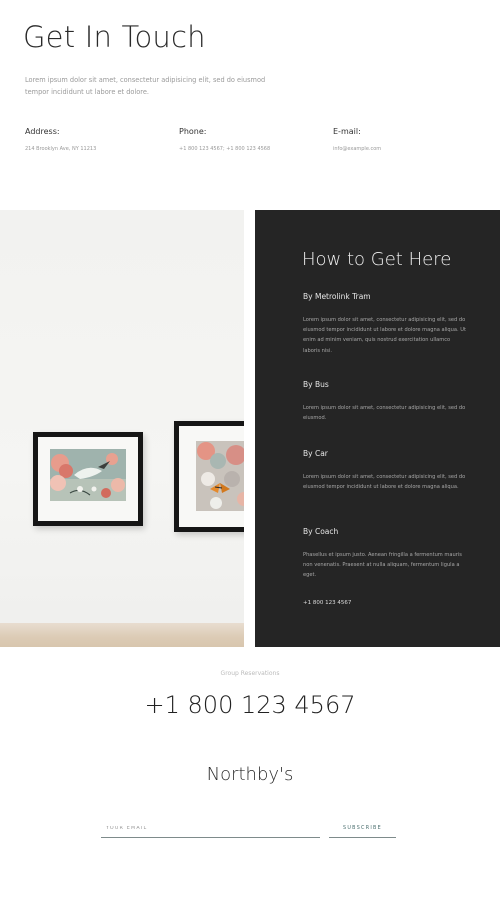 The height and width of the screenshot is (916, 500). I want to click on reservations-phone: +1 800 123 4567, so click(250, 705).